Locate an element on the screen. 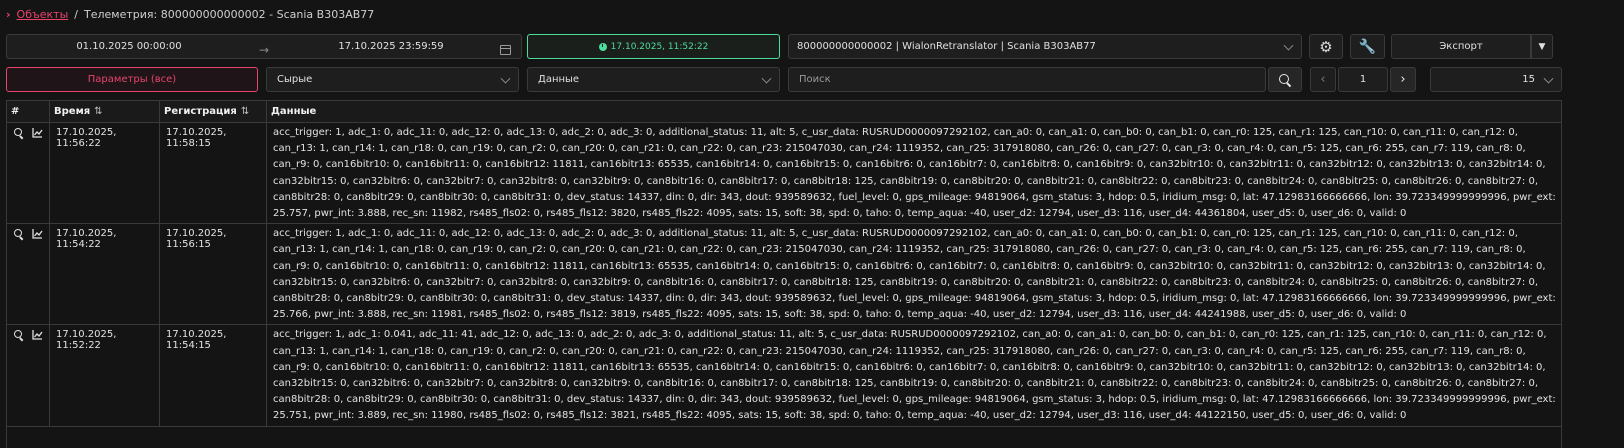 The width and height of the screenshot is (1624, 448). row-time: 17.10.2025, 11:56:22 is located at coordinates (105, 173).